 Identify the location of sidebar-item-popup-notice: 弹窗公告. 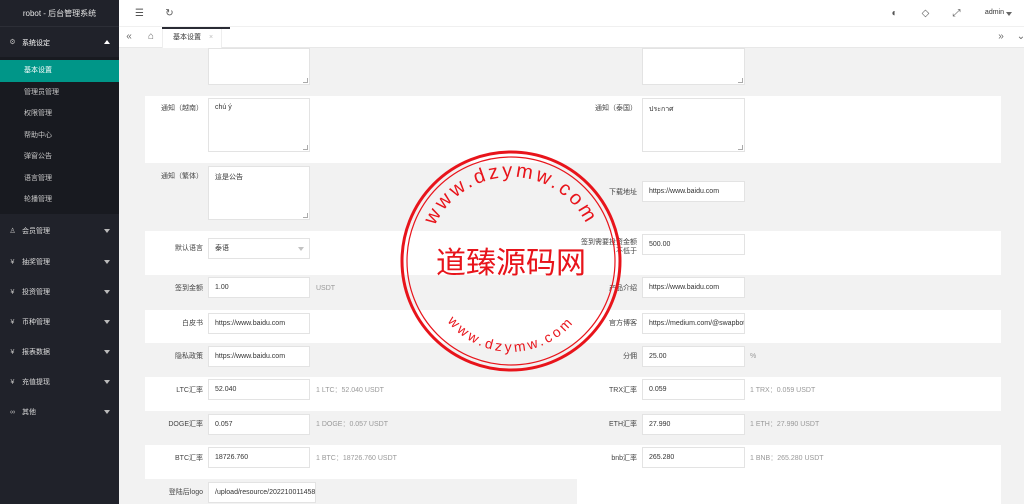
(59, 157).